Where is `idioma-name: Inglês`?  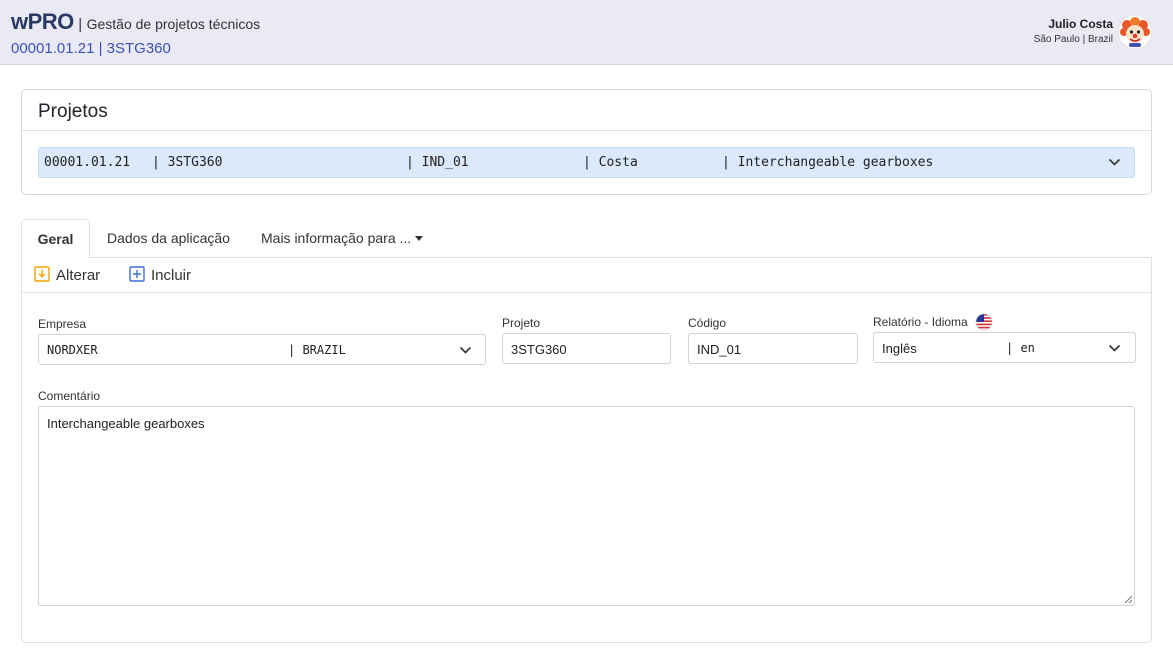
idioma-name: Inglês is located at coordinates (899, 348).